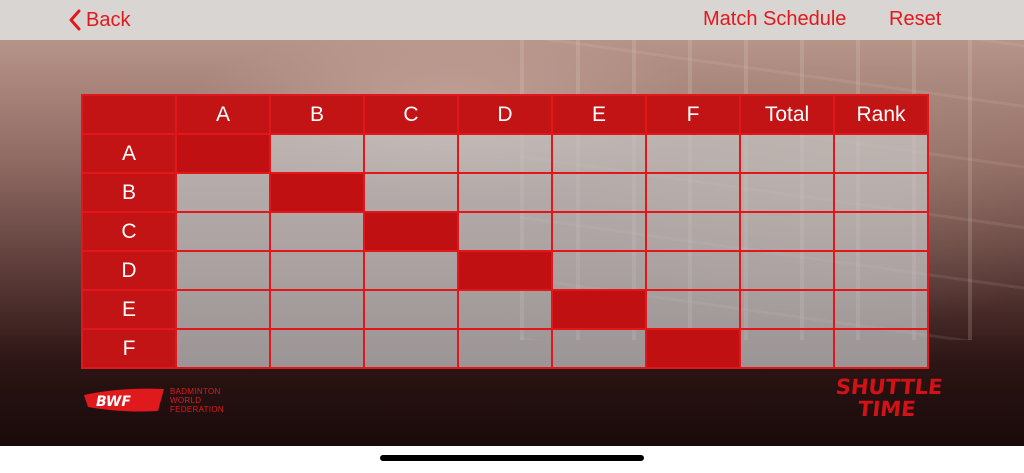 This screenshot has width=1024, height=473. I want to click on back-button: Back, so click(99, 20).